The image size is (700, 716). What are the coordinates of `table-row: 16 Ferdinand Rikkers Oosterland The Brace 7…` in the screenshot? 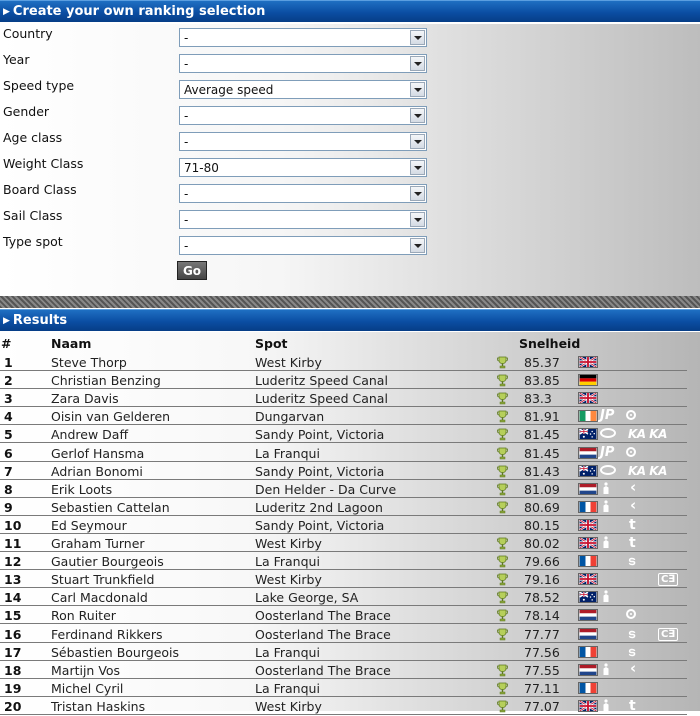 It's located at (343, 634).